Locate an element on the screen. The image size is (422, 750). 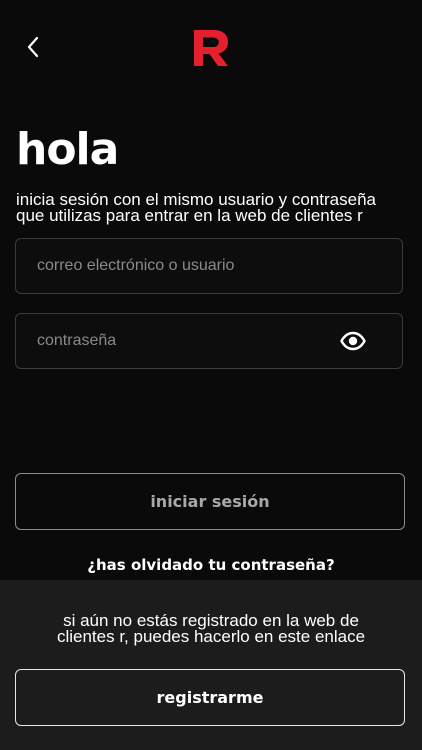
forgot-password-link: ¿has olvidado tu contraseña? is located at coordinates (211, 565).